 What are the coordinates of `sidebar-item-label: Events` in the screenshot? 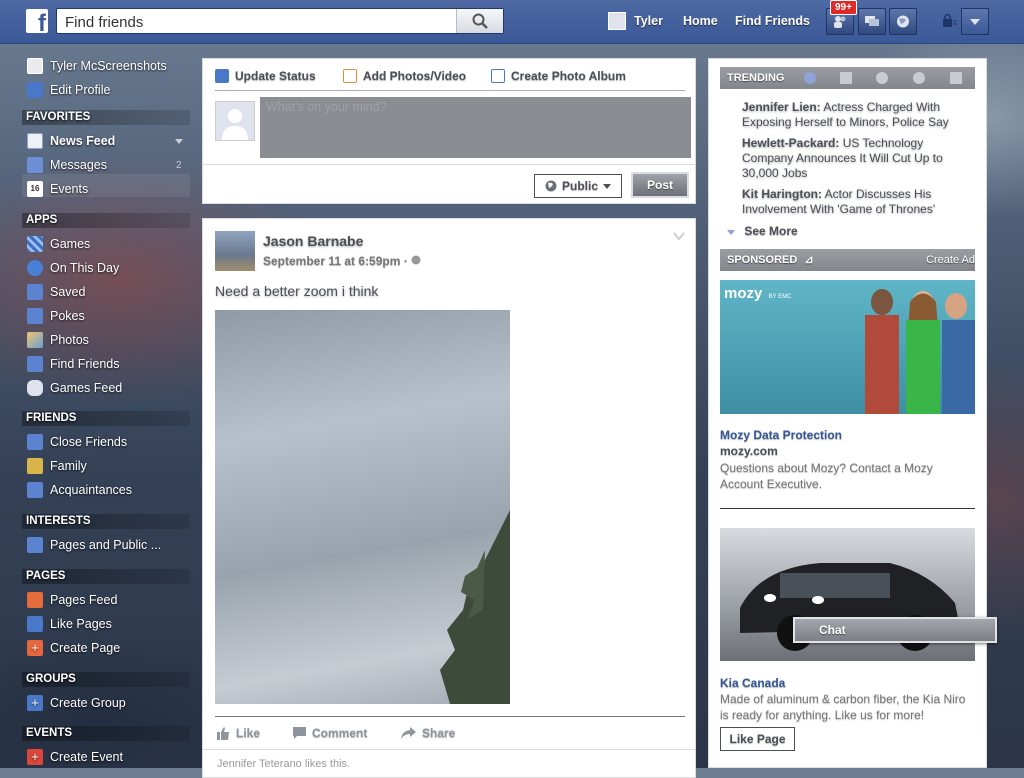 It's located at (69, 189).